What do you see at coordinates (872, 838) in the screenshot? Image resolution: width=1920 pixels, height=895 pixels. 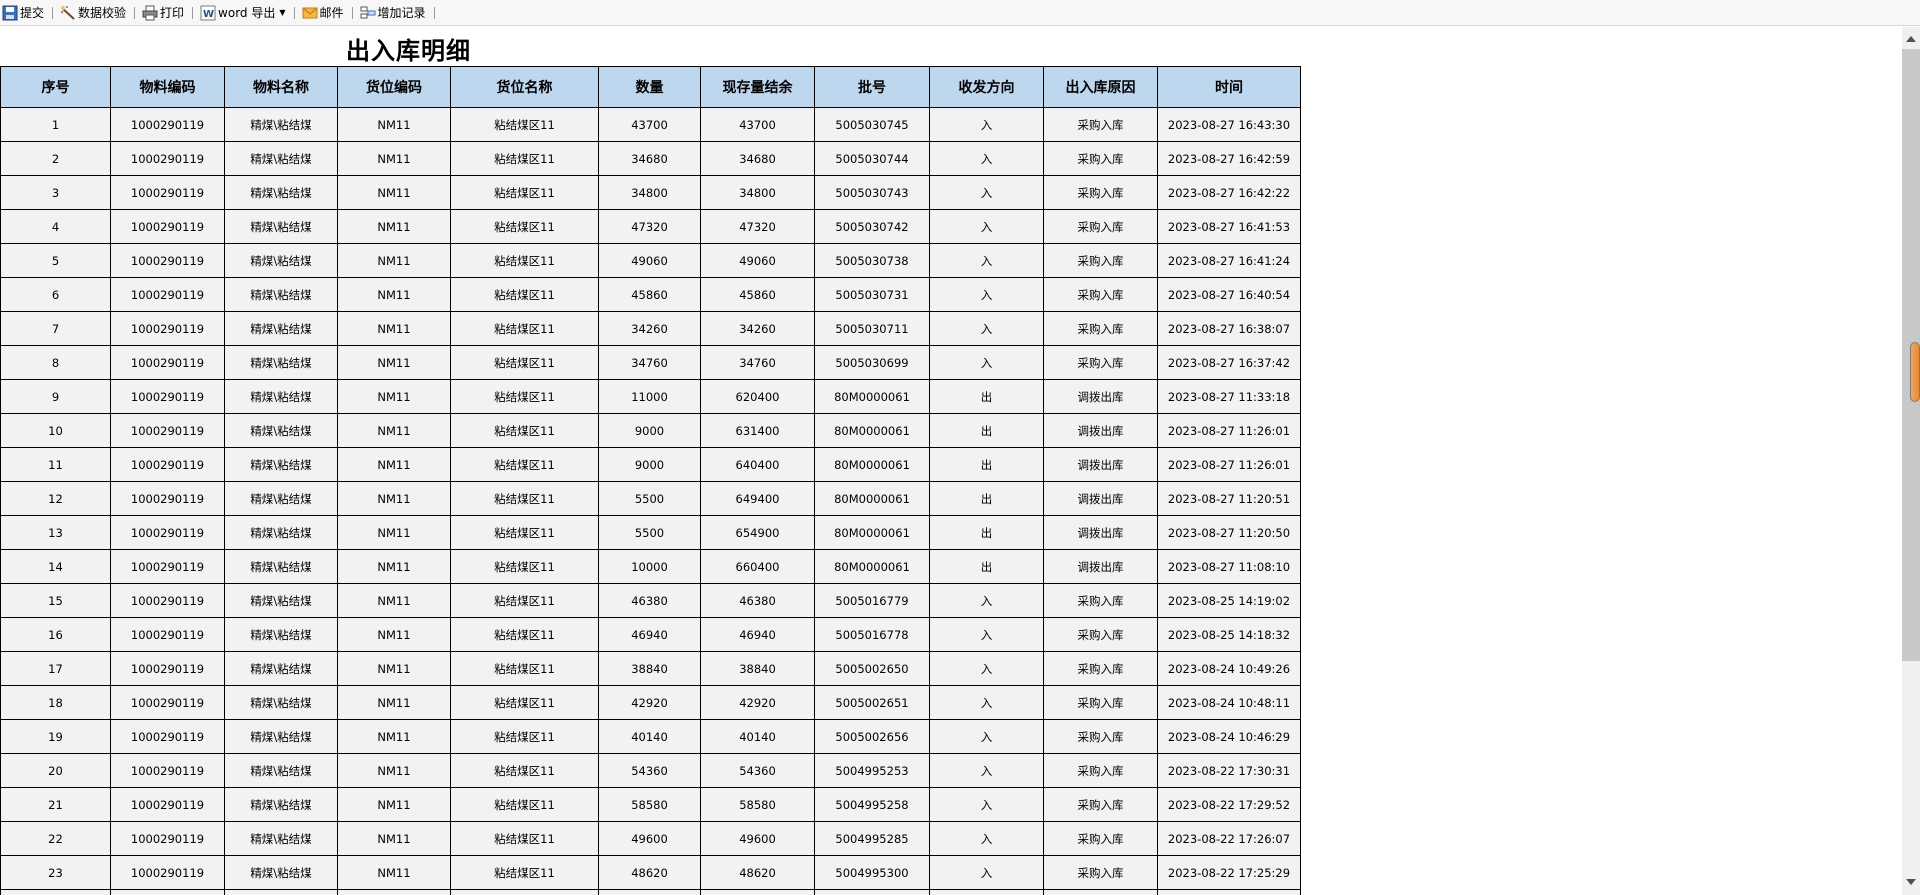 I see `table-cell: 5004995285` at bounding box center [872, 838].